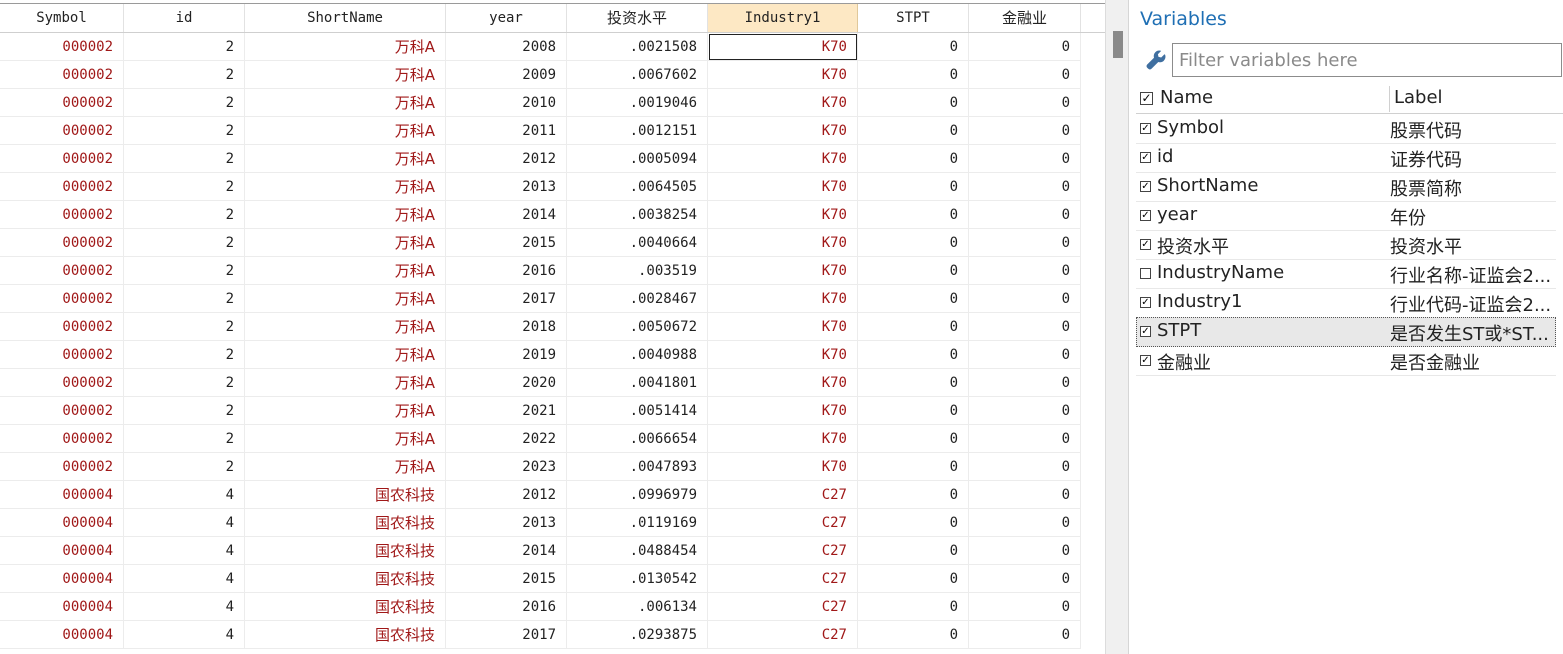  I want to click on grid-cell: .0293875, so click(637, 635).